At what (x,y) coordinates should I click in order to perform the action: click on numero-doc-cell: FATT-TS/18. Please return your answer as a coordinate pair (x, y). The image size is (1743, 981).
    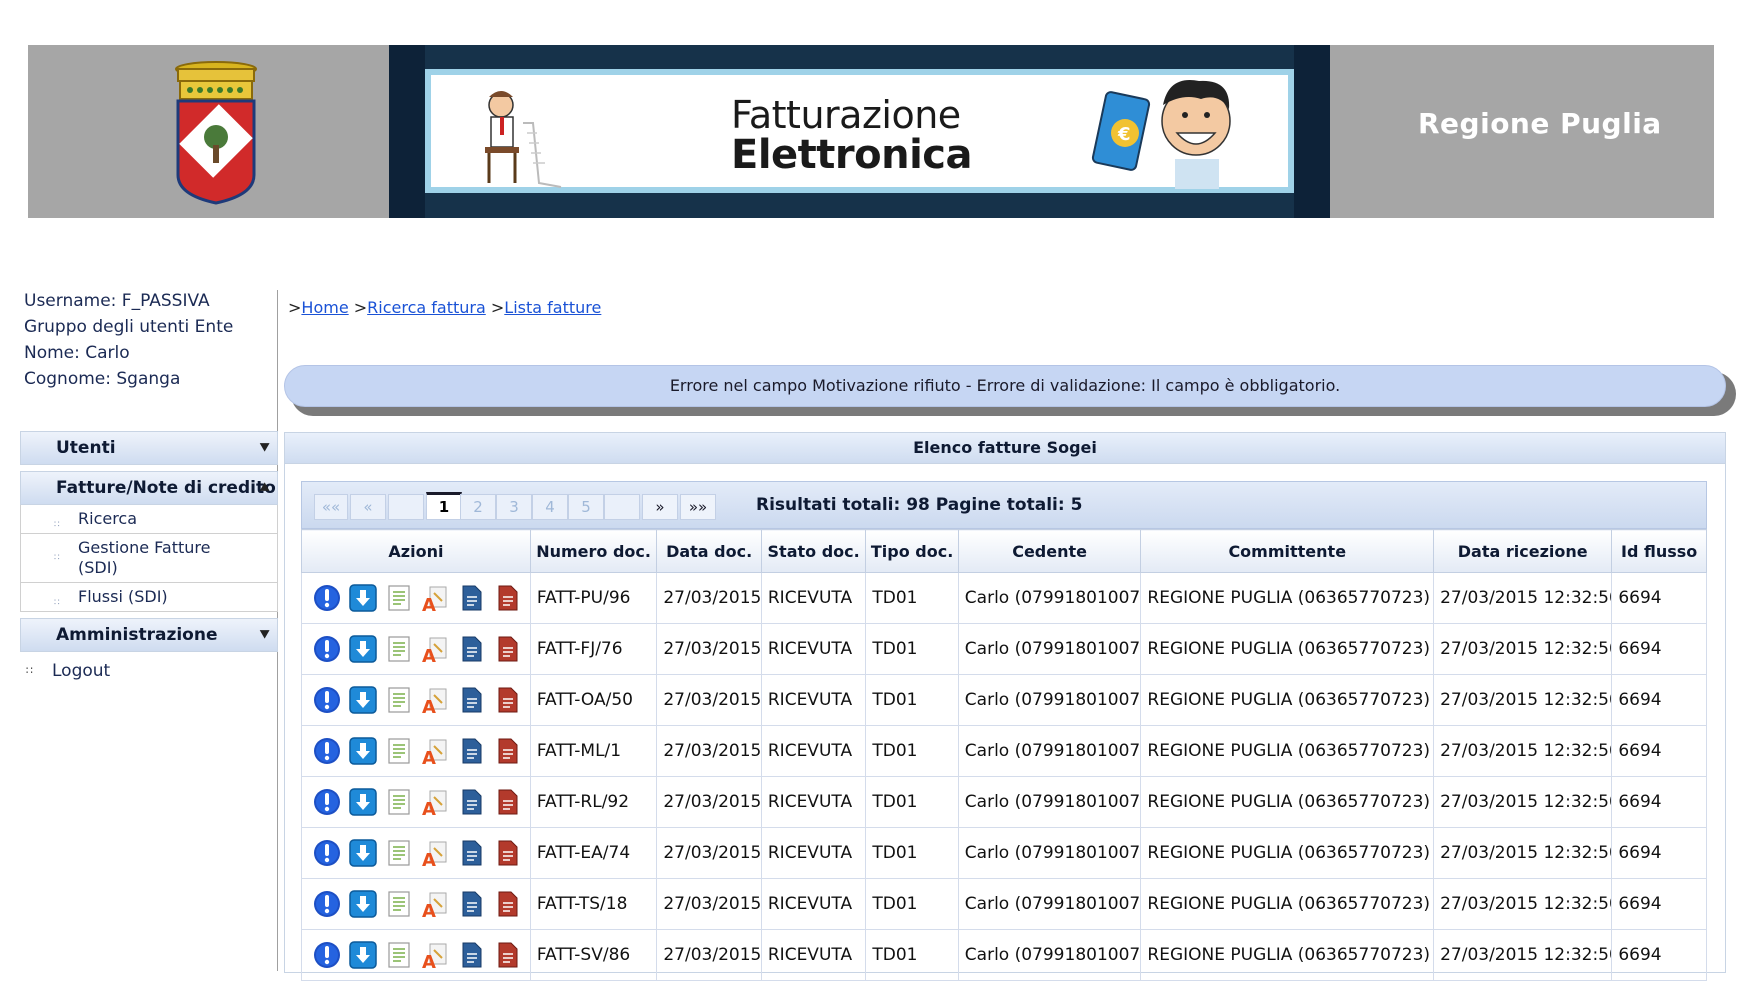
    Looking at the image, I should click on (593, 904).